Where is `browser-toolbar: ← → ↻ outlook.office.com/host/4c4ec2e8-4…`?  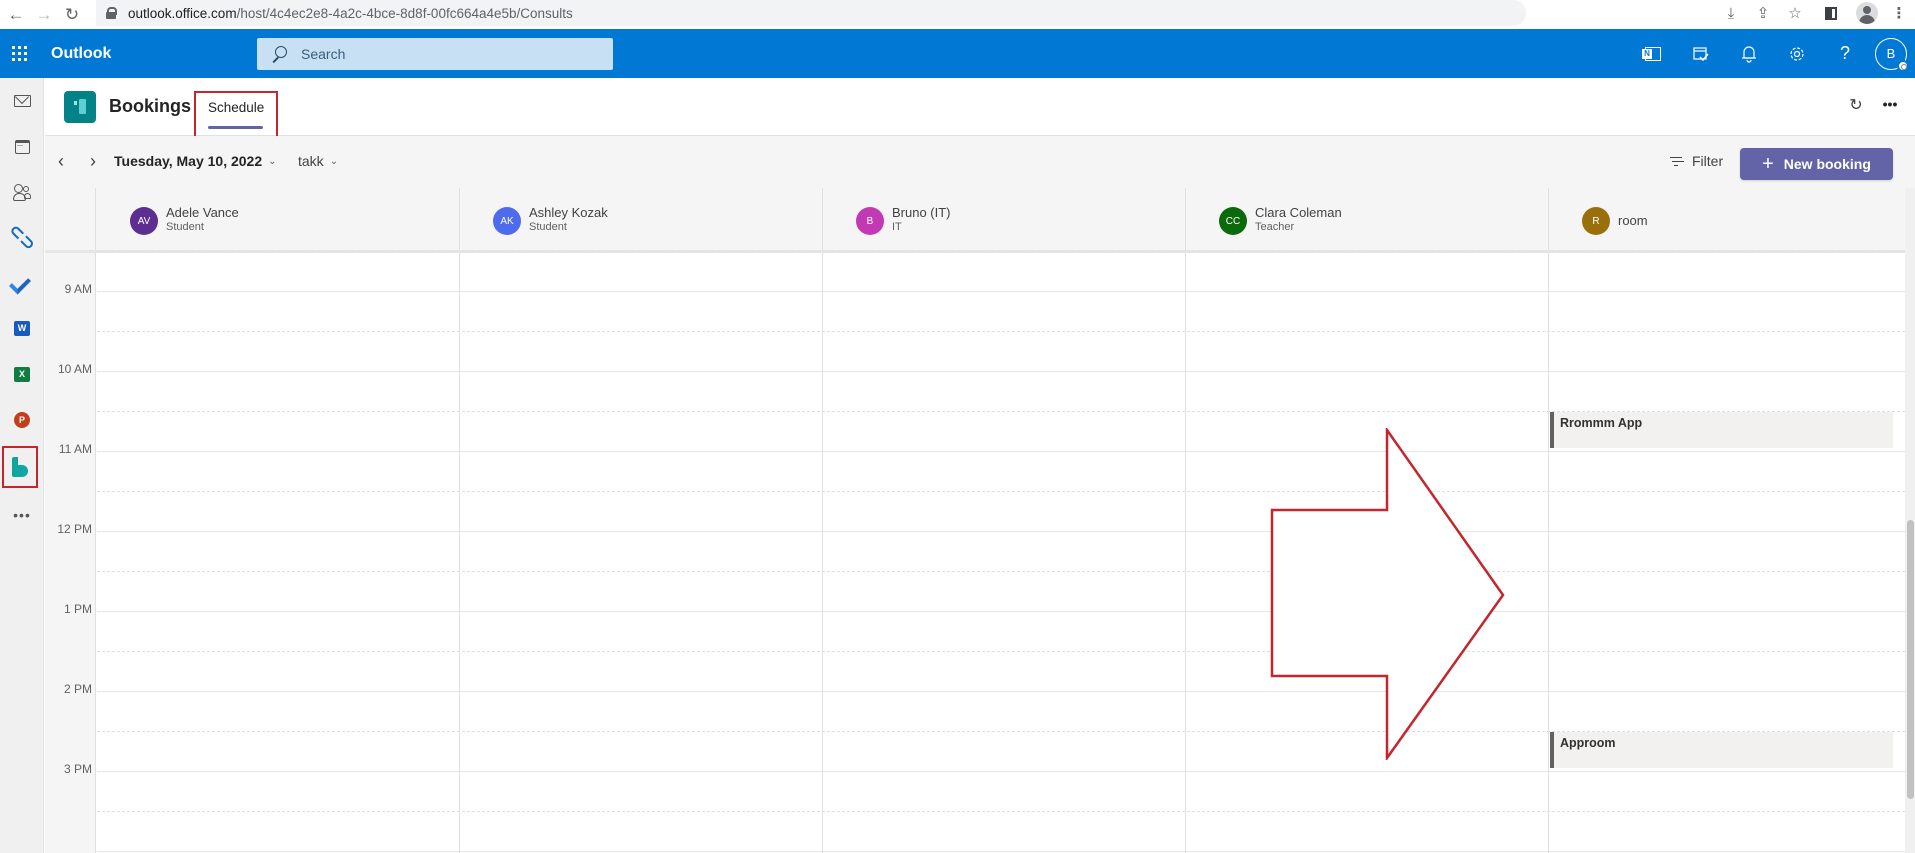 browser-toolbar: ← → ↻ outlook.office.com/host/4c4ec2e8-4… is located at coordinates (957, 14).